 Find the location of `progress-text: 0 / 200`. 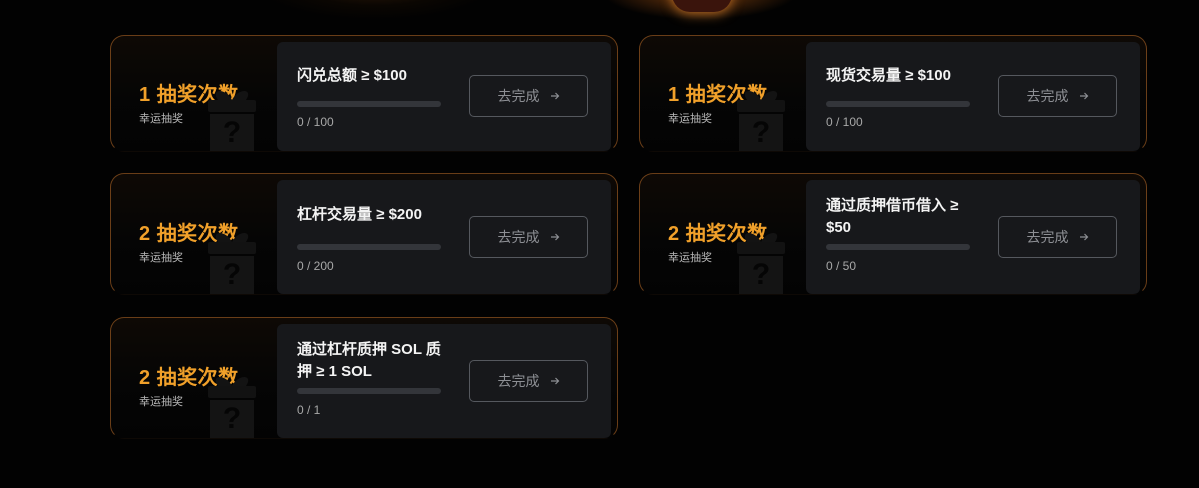

progress-text: 0 / 200 is located at coordinates (315, 266).